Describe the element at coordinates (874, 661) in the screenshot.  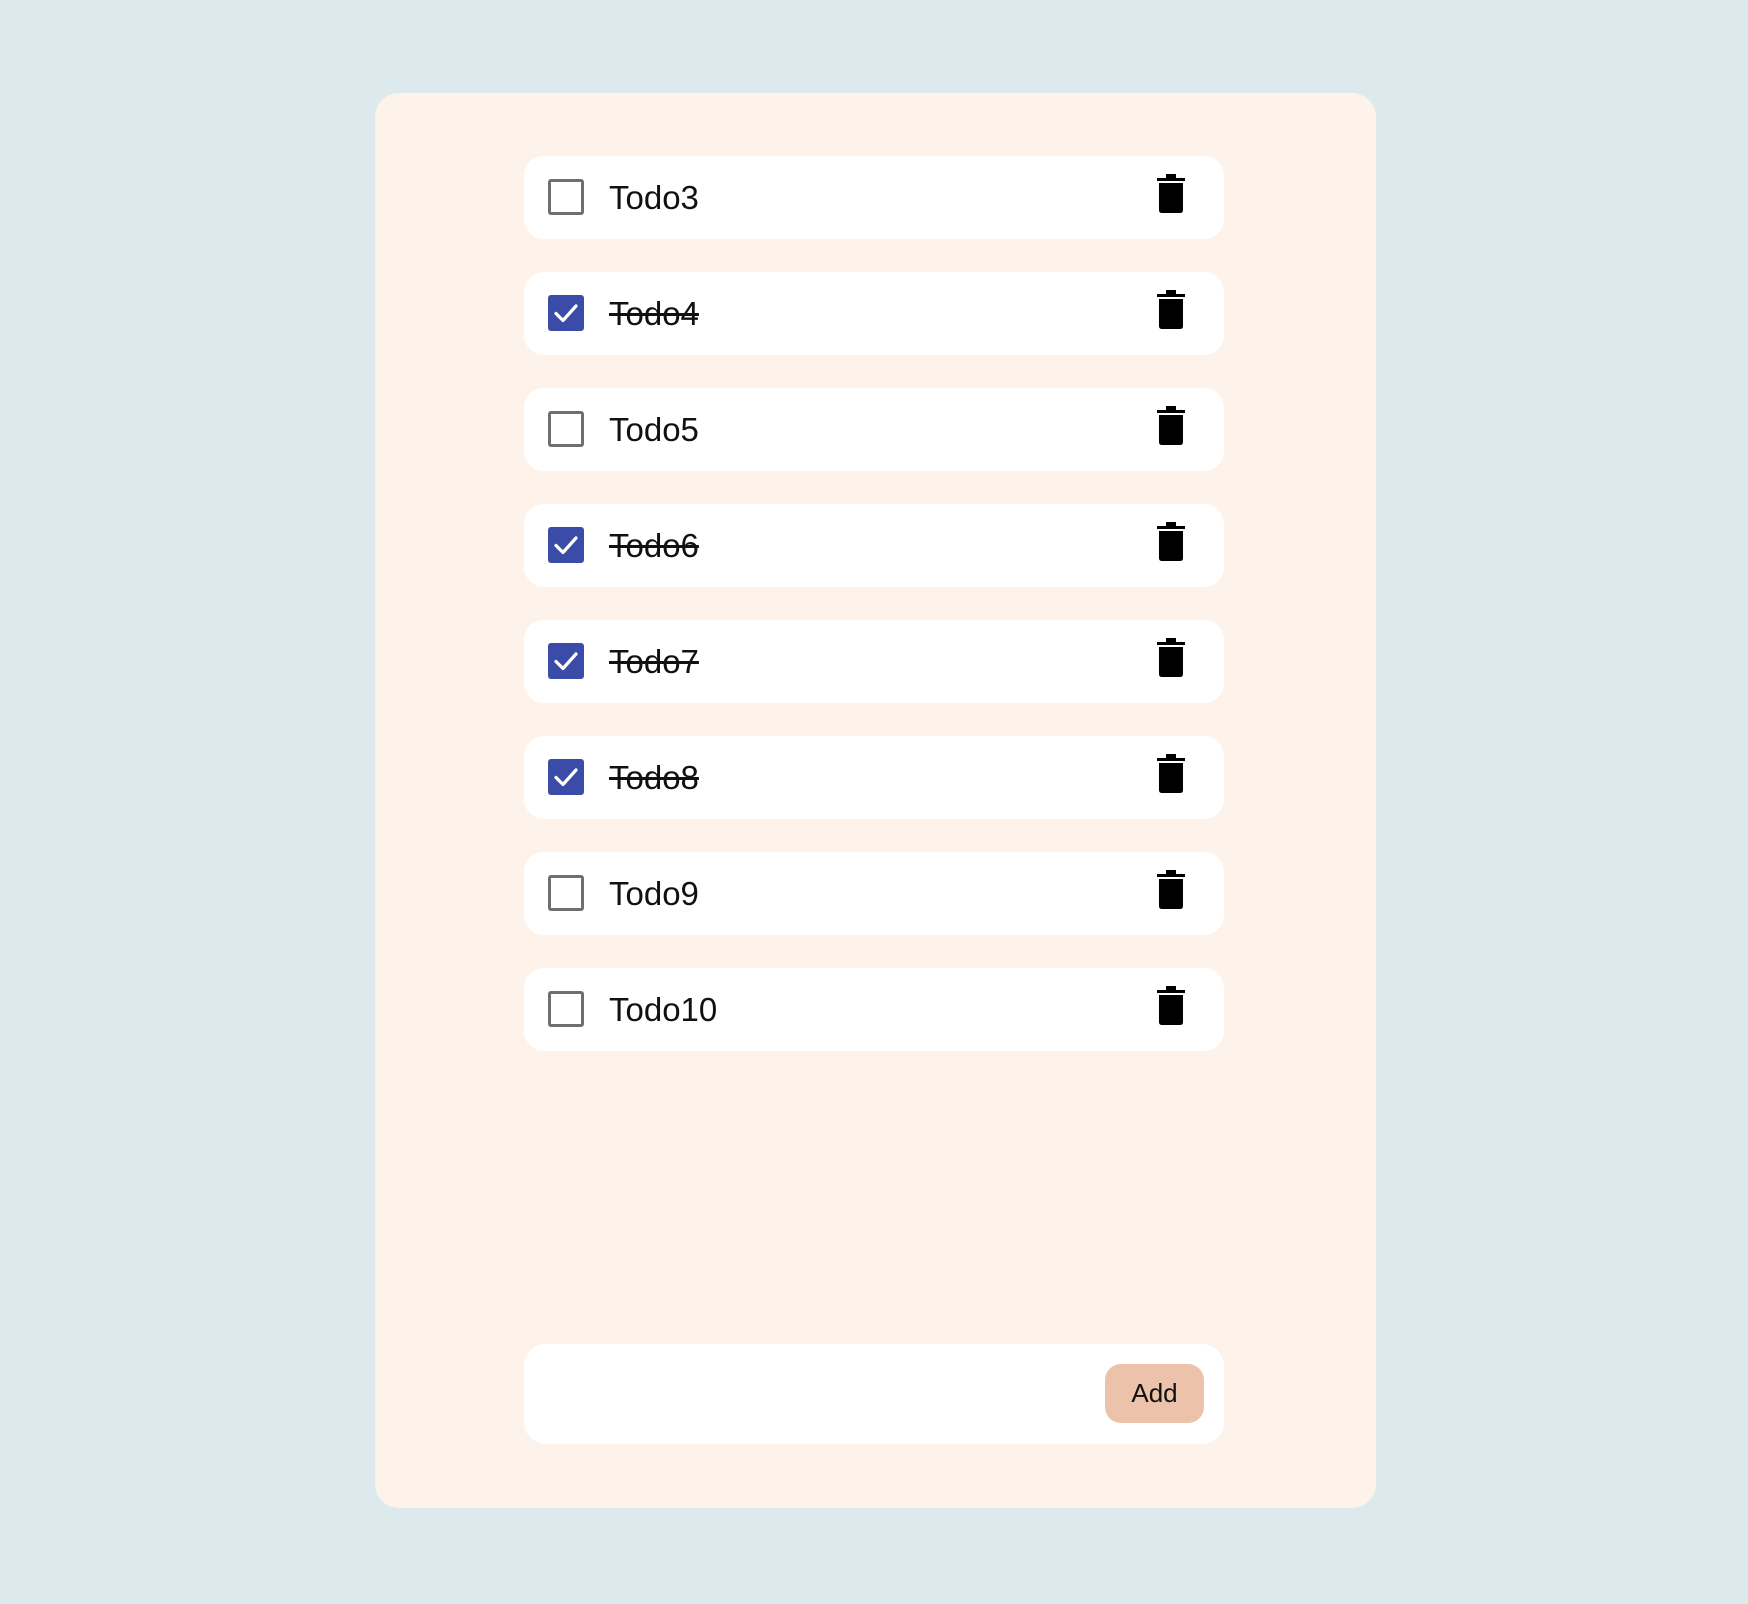
I see `todo-item: Todo7` at that location.